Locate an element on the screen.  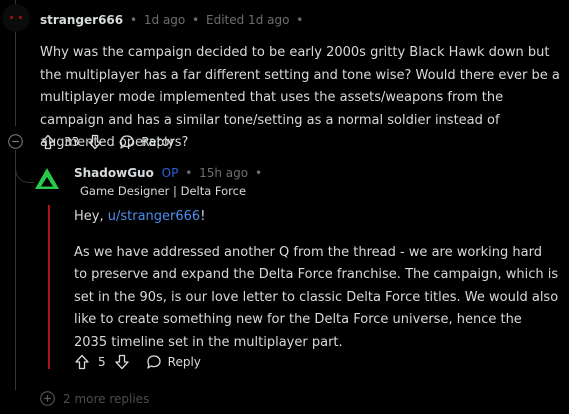
greeting-suffix: ! is located at coordinates (203, 216).